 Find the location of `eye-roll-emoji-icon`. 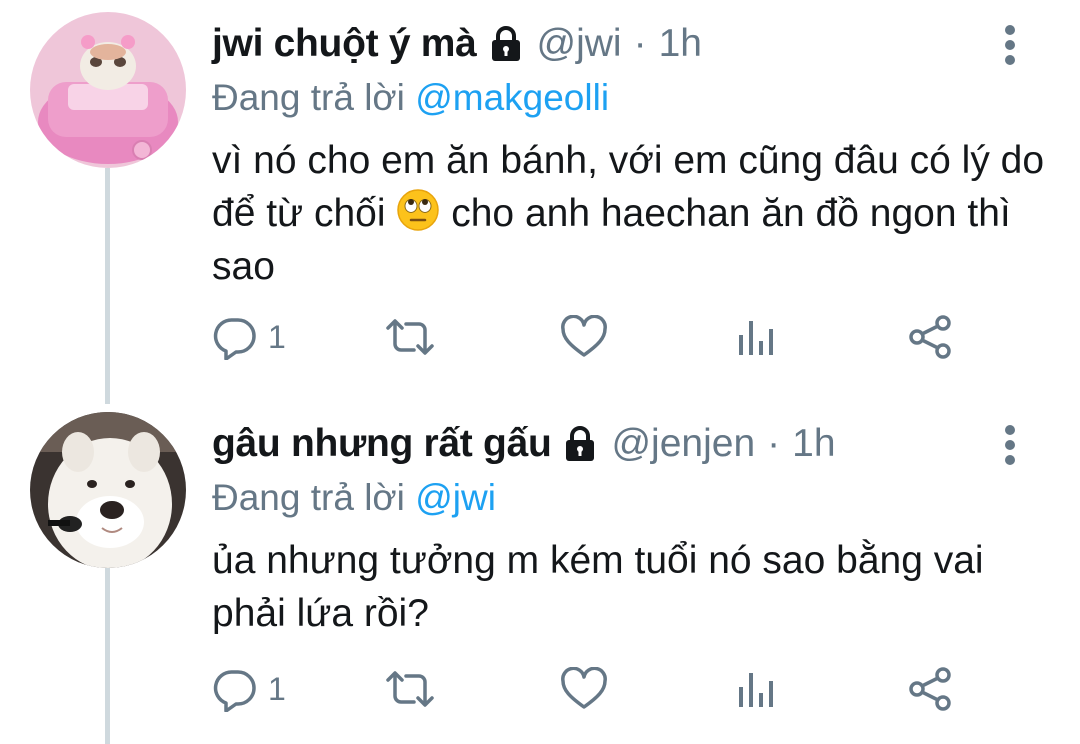

eye-roll-emoji-icon is located at coordinates (418, 210).